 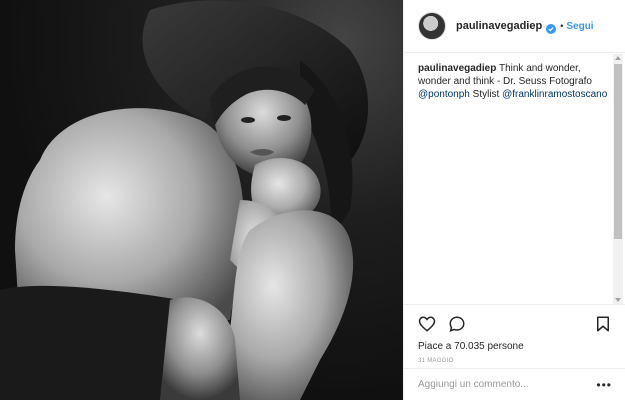 What do you see at coordinates (432, 26) in the screenshot?
I see `avatar` at bounding box center [432, 26].